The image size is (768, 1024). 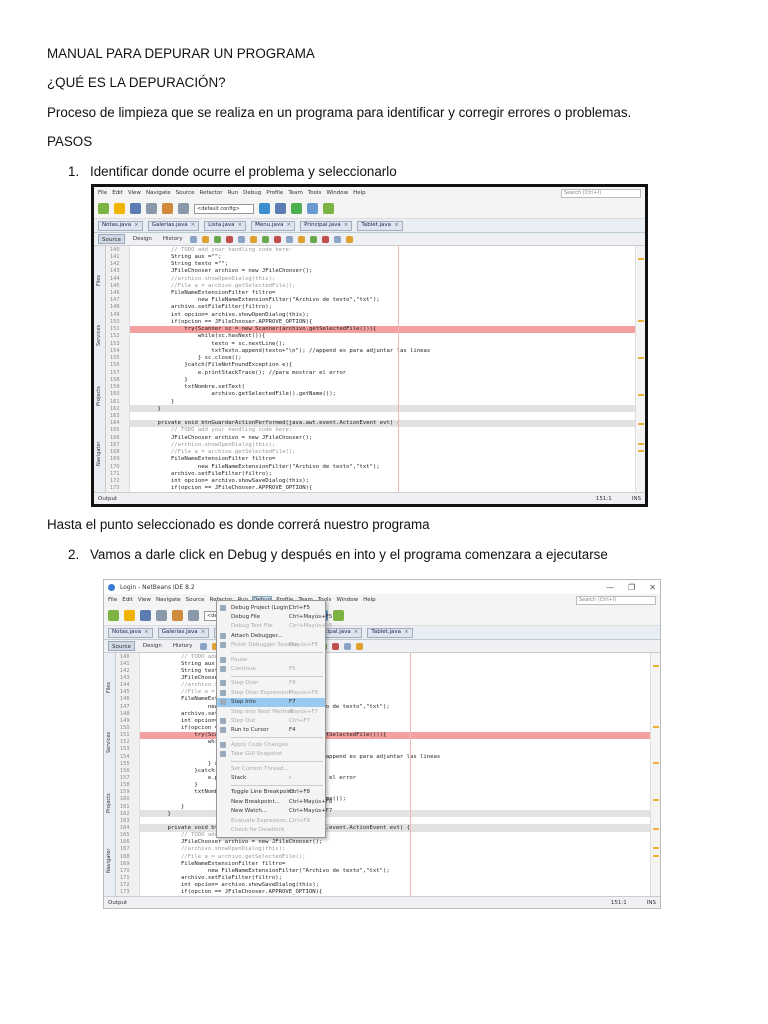 What do you see at coordinates (113, 615) in the screenshot?
I see `new-project-icon` at bounding box center [113, 615].